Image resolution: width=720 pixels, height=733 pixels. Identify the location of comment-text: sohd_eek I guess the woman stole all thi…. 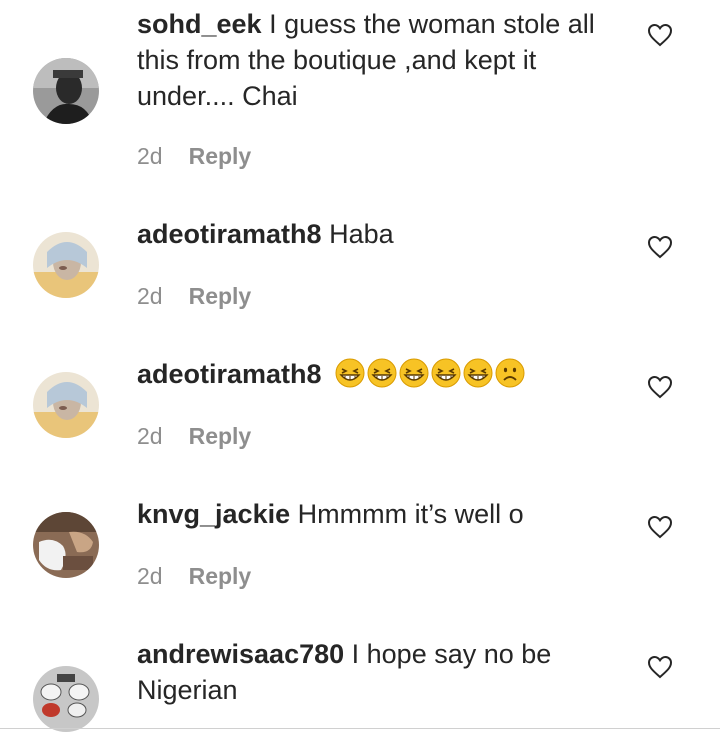
(377, 60).